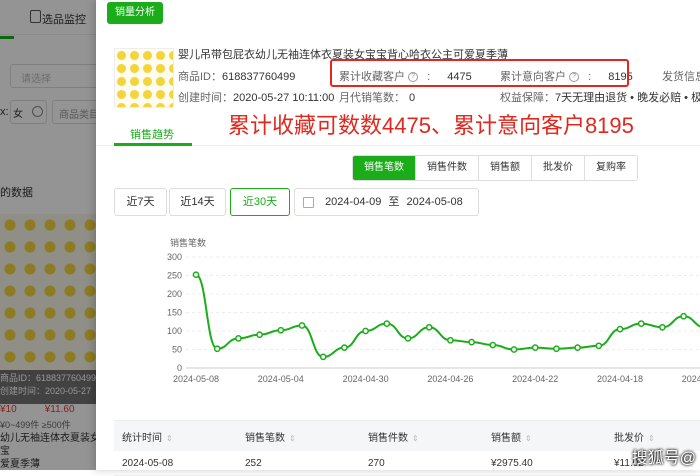 Image resolution: width=700 pixels, height=476 pixels. What do you see at coordinates (504, 168) in the screenshot?
I see `metric-amount: 销售额` at bounding box center [504, 168].